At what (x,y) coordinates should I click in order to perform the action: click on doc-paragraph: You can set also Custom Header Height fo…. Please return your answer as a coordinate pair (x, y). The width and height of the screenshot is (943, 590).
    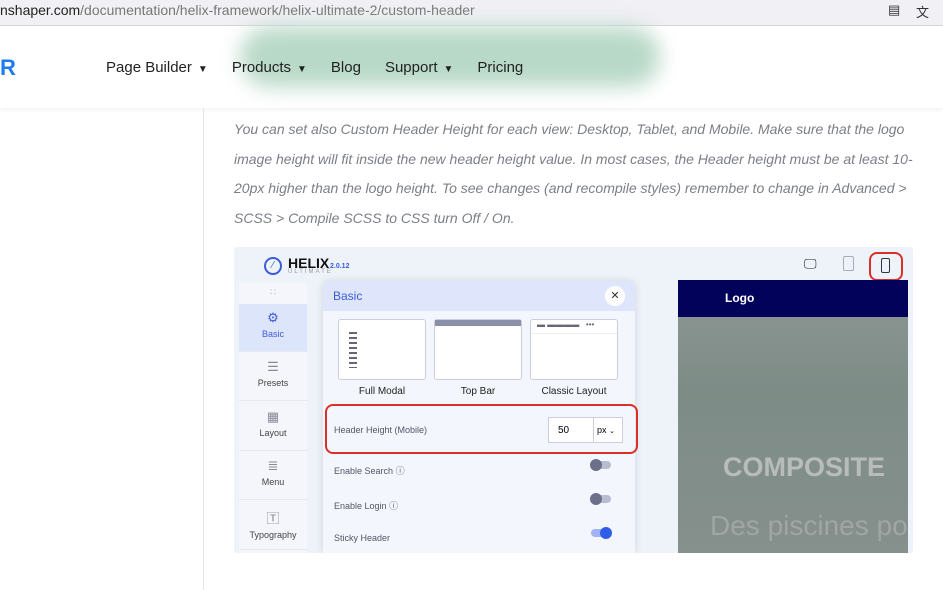
    Looking at the image, I should click on (573, 173).